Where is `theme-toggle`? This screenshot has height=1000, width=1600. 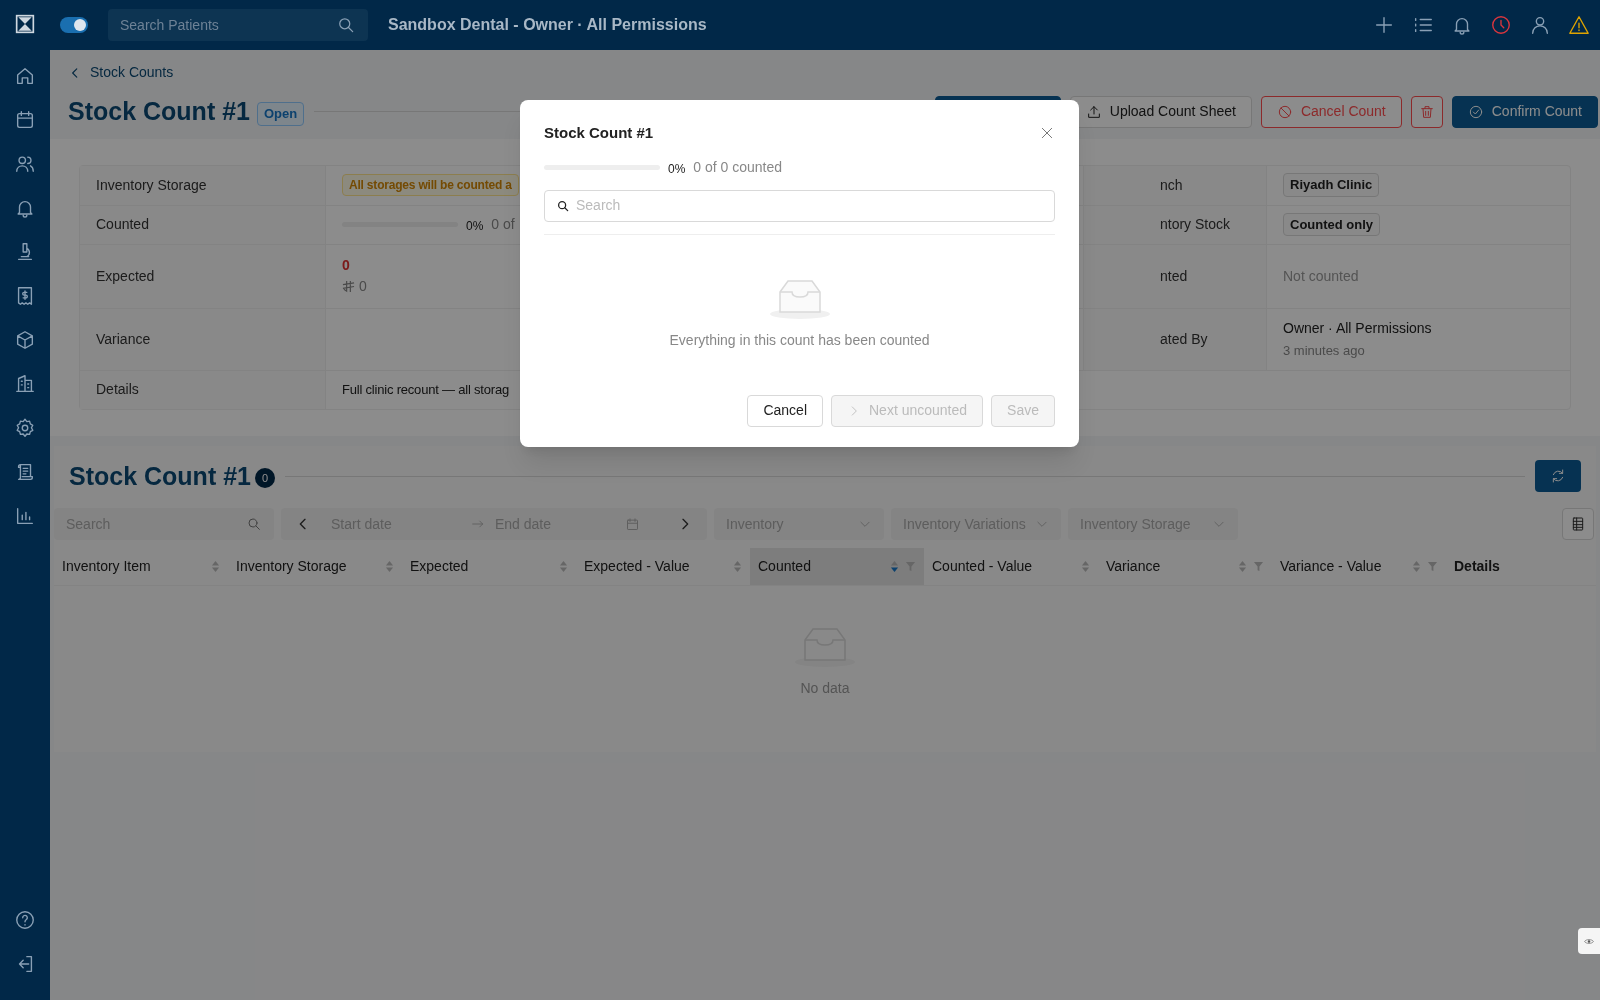
theme-toggle is located at coordinates (74, 25).